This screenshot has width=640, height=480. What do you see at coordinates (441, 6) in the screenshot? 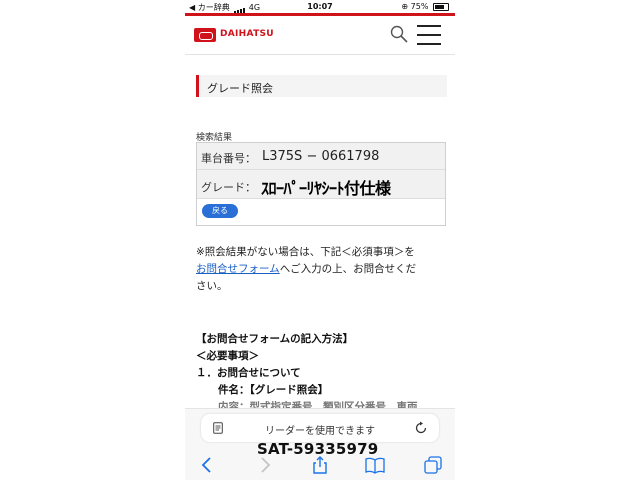
I see `battery-icon` at bounding box center [441, 6].